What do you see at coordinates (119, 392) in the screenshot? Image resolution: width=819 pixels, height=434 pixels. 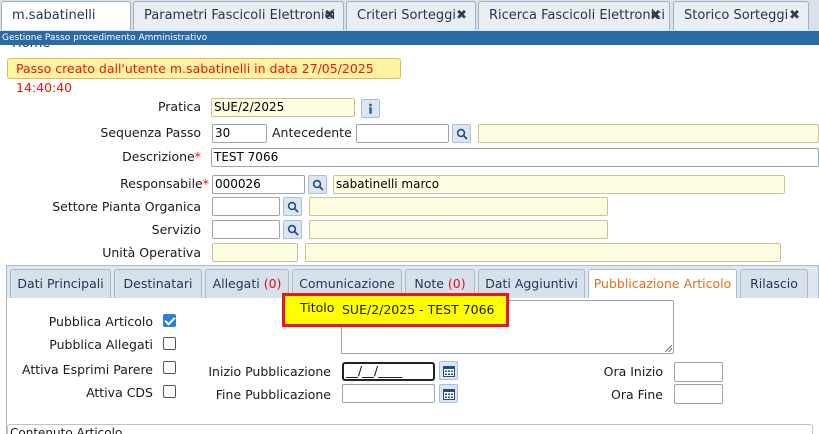 I see `attiva-cds-label: Attiva CDS` at bounding box center [119, 392].